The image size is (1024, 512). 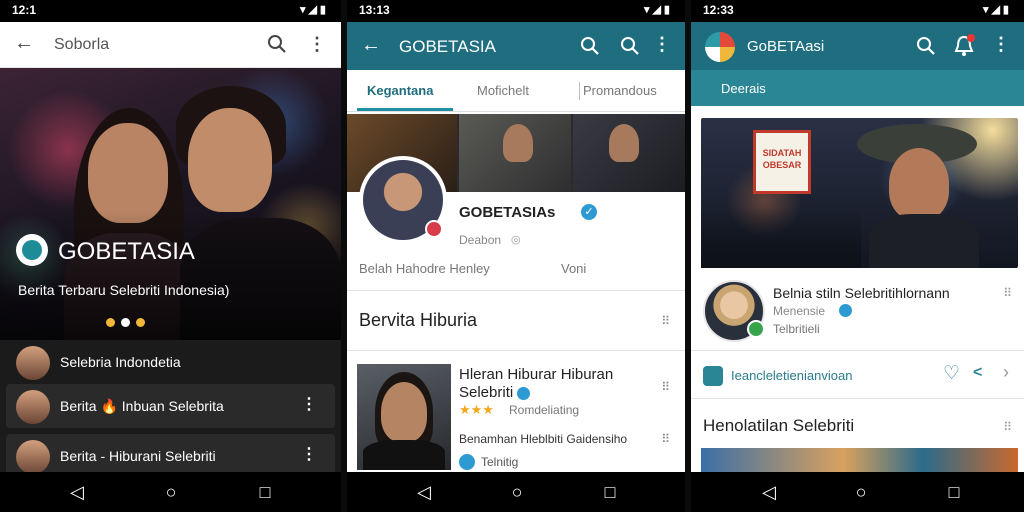 I want to click on sub-tab-bar: Deerais, so click(x=857, y=88).